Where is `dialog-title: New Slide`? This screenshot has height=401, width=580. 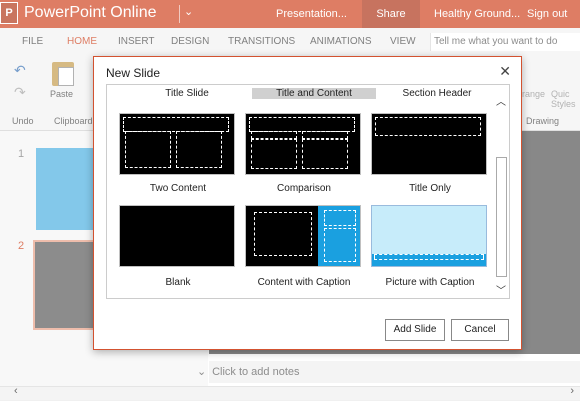 dialog-title: New Slide is located at coordinates (133, 73).